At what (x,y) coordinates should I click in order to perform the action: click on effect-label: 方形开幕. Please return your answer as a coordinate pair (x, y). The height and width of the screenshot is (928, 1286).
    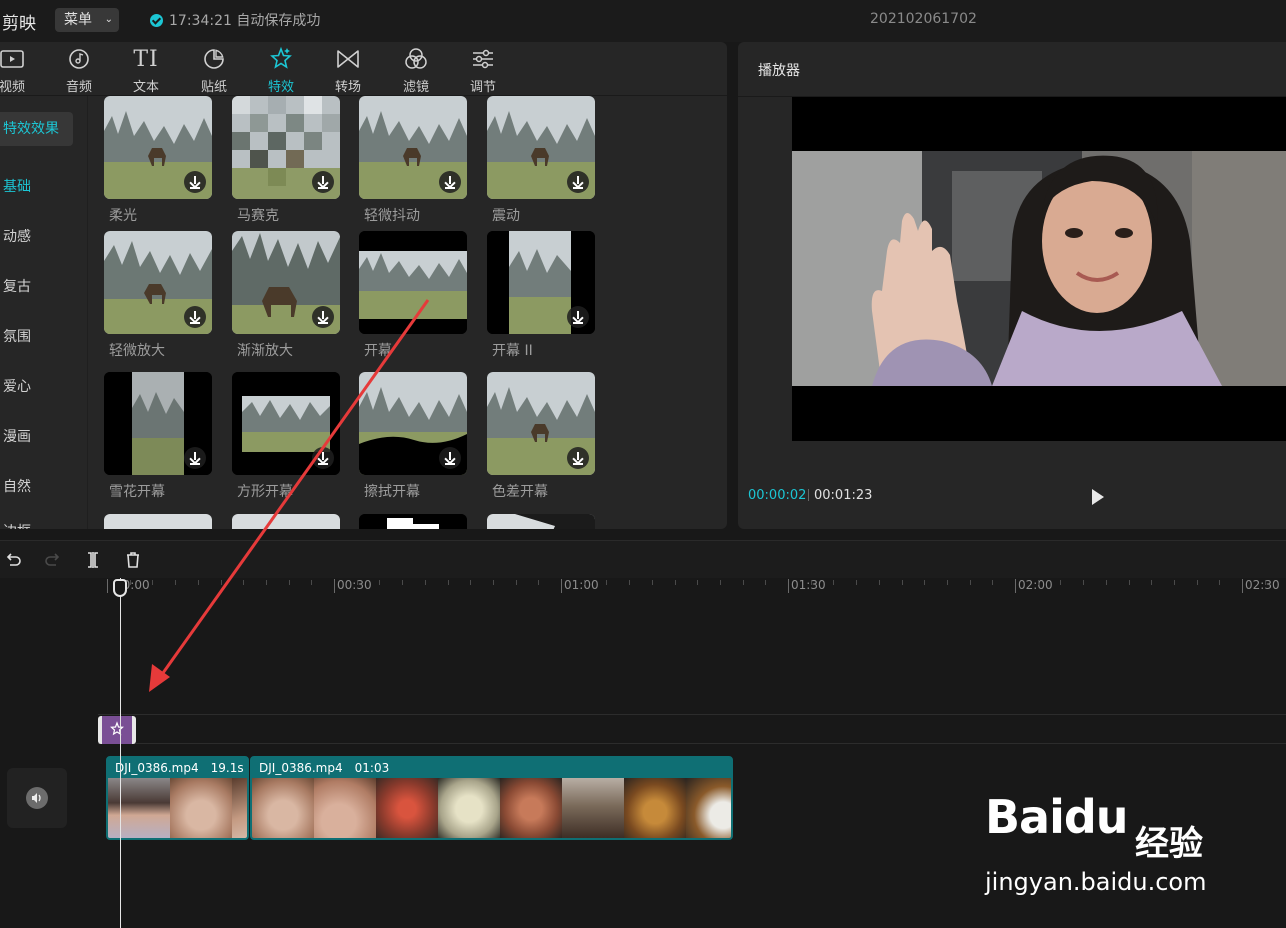
    Looking at the image, I should click on (265, 492).